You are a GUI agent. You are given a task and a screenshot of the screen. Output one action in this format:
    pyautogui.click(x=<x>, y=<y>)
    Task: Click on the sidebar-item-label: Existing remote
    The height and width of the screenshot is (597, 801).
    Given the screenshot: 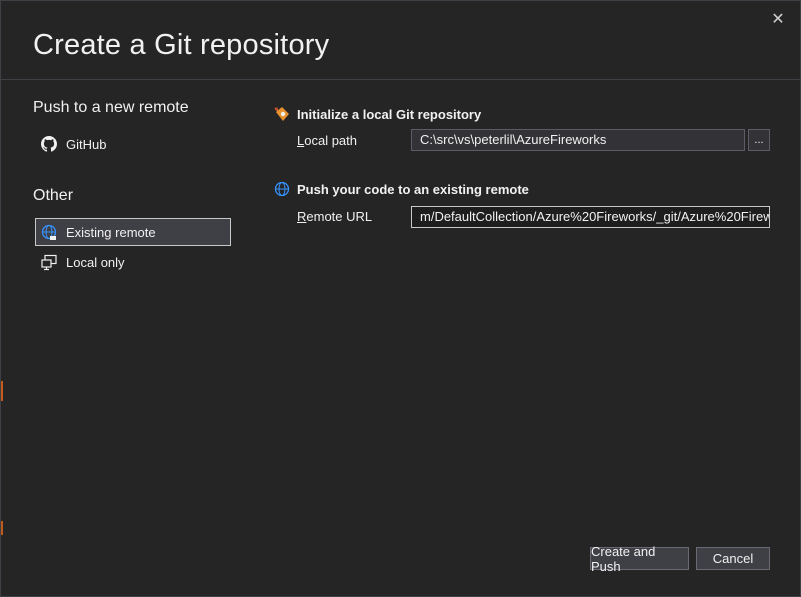 What is the action you would take?
    pyautogui.click(x=111, y=232)
    